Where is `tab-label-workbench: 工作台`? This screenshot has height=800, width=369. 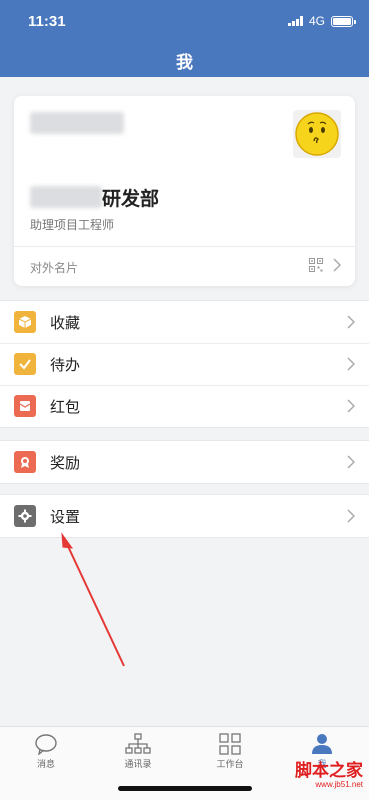
tab-label-workbench: 工作台 is located at coordinates (230, 765).